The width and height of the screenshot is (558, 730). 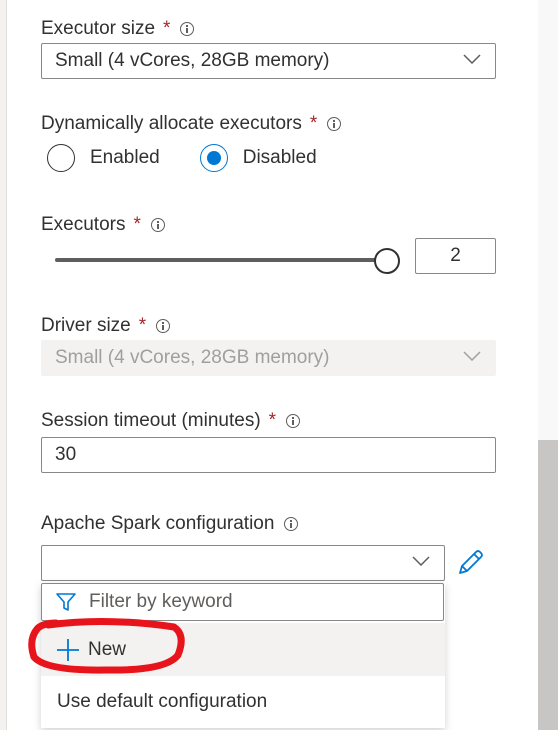 What do you see at coordinates (192, 60) in the screenshot?
I see `executor-size-value: Small (4 vCores, 28GB memory)` at bounding box center [192, 60].